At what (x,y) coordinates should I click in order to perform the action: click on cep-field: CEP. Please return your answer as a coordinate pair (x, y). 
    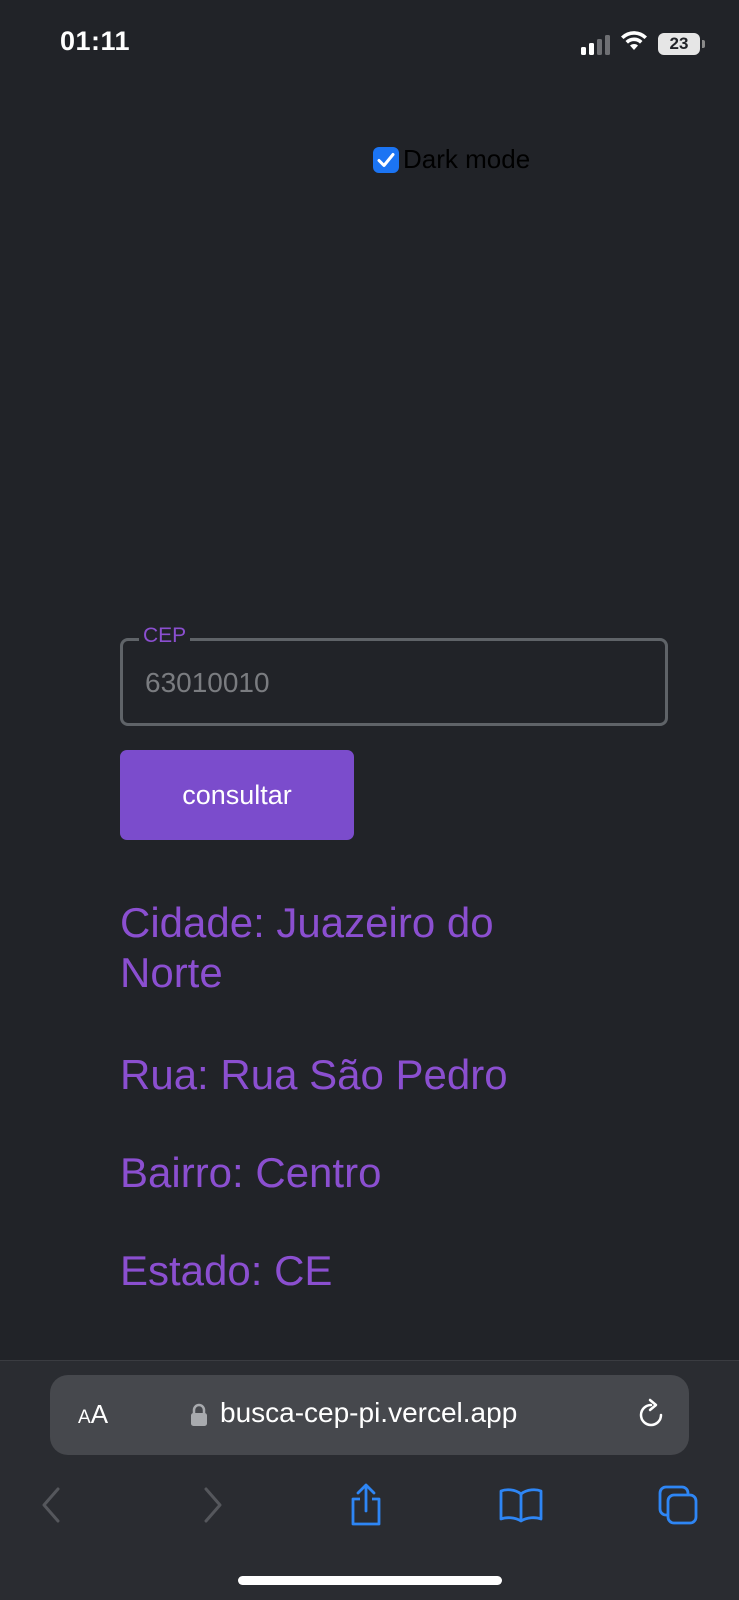
    Looking at the image, I should click on (394, 675).